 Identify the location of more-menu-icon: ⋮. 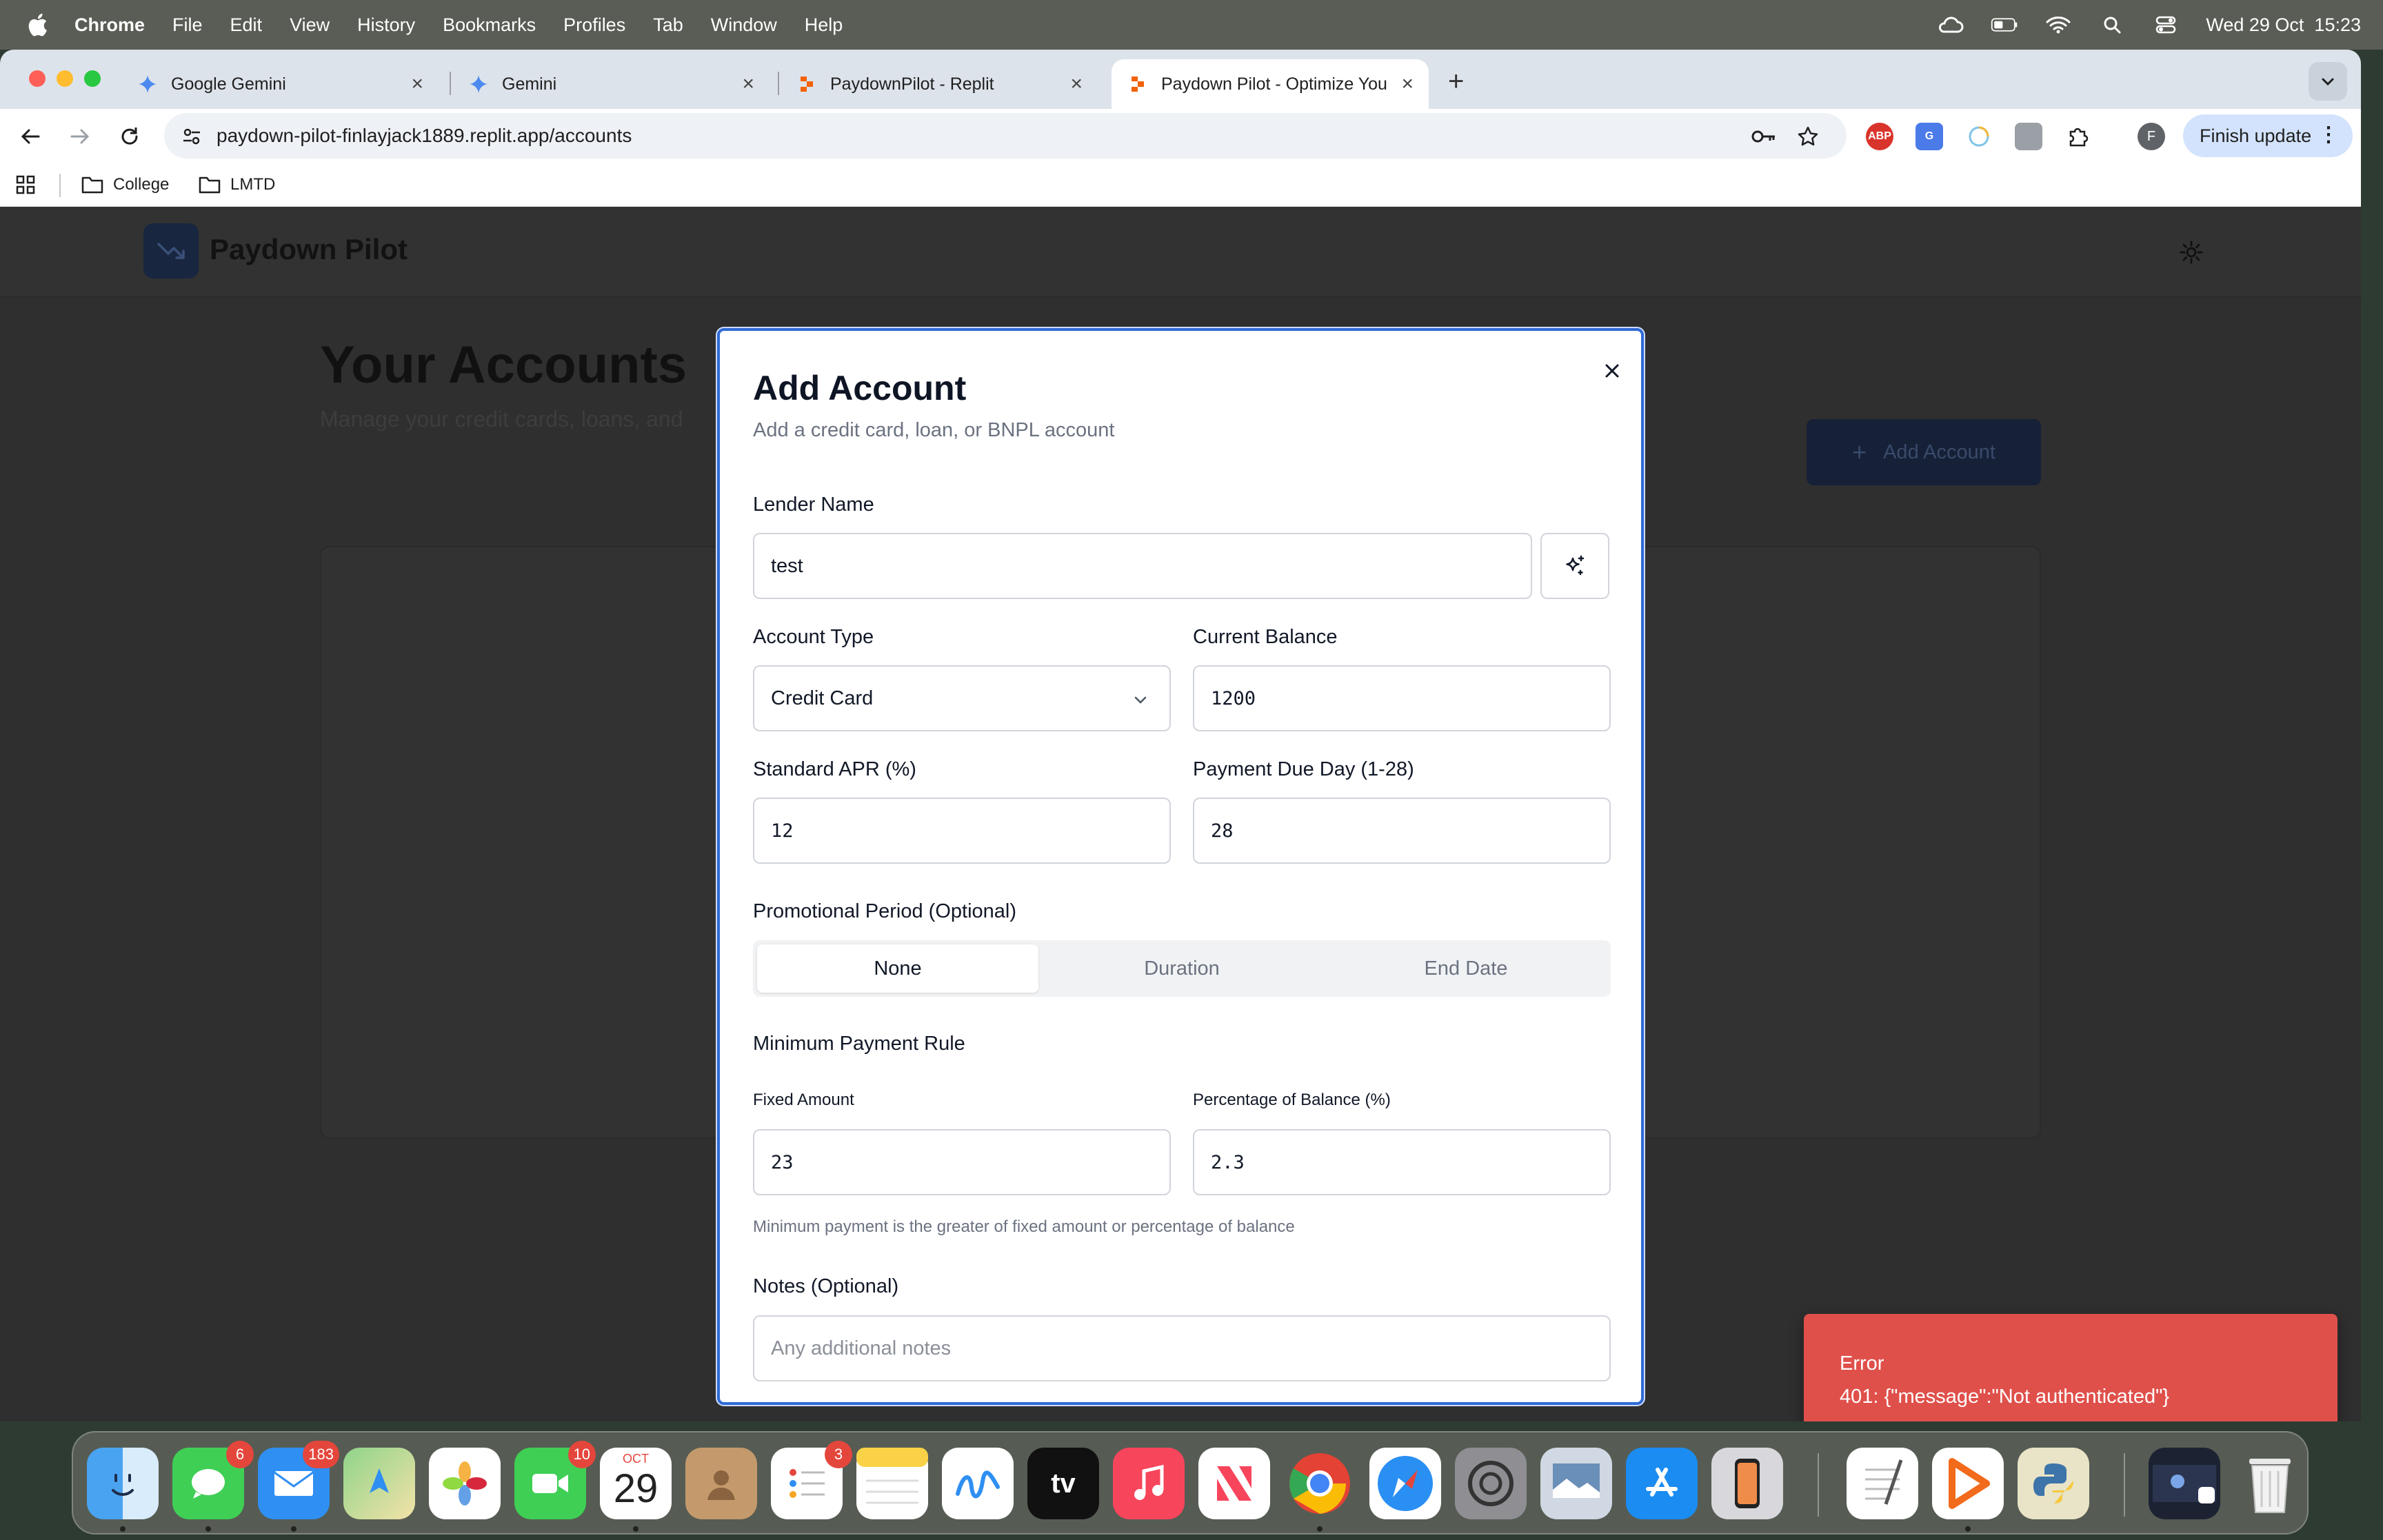
(2328, 135).